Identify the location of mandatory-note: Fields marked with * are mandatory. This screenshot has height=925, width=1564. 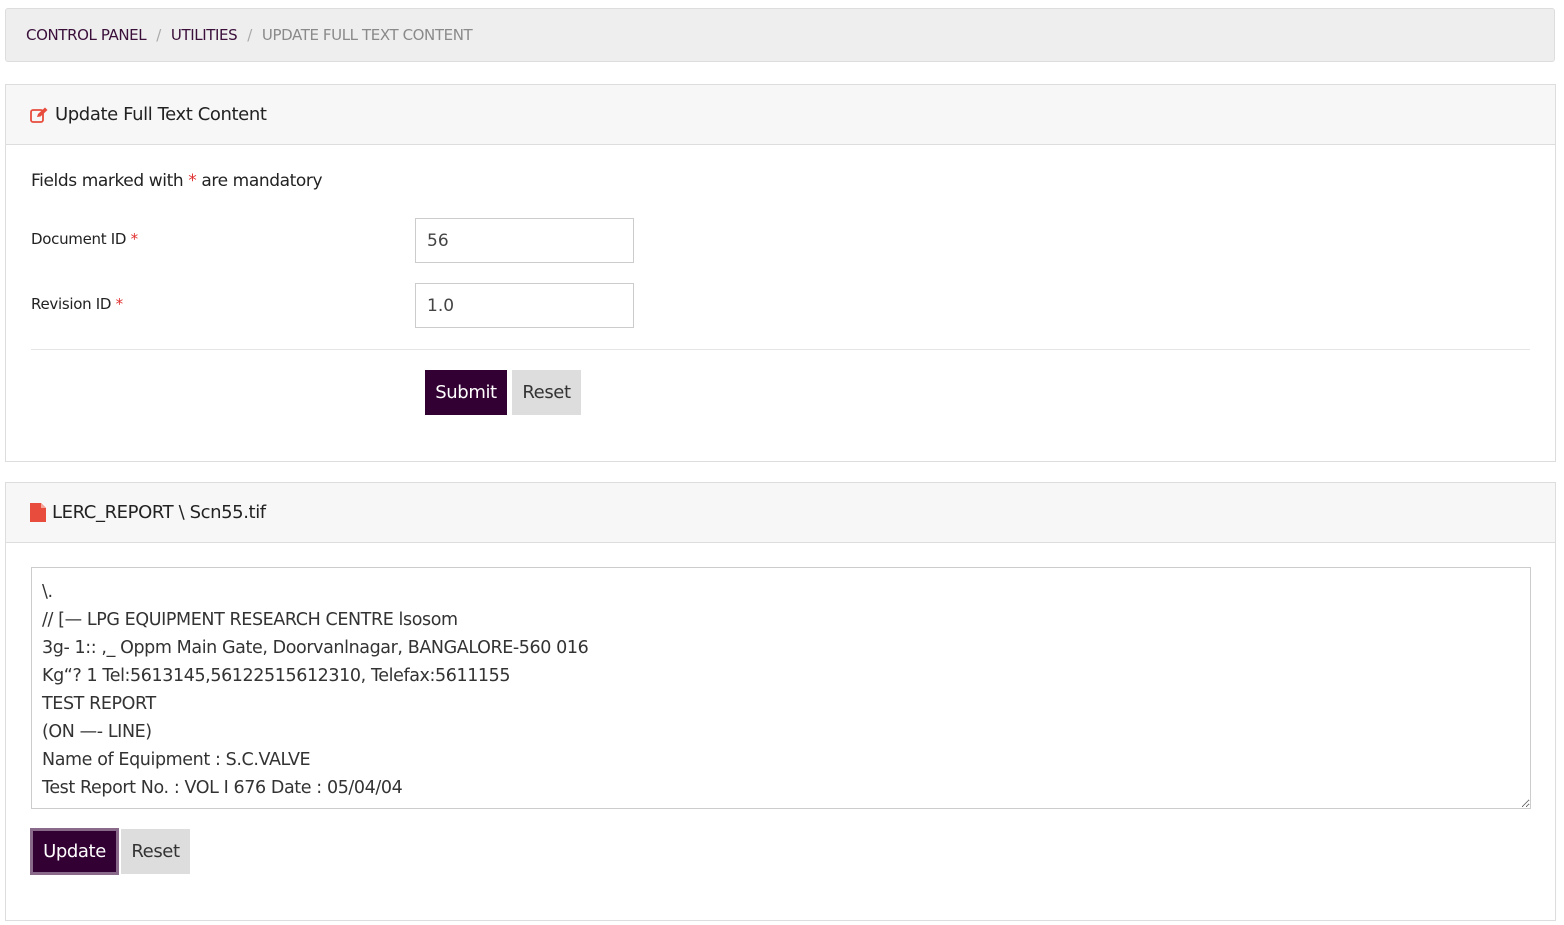
(177, 181).